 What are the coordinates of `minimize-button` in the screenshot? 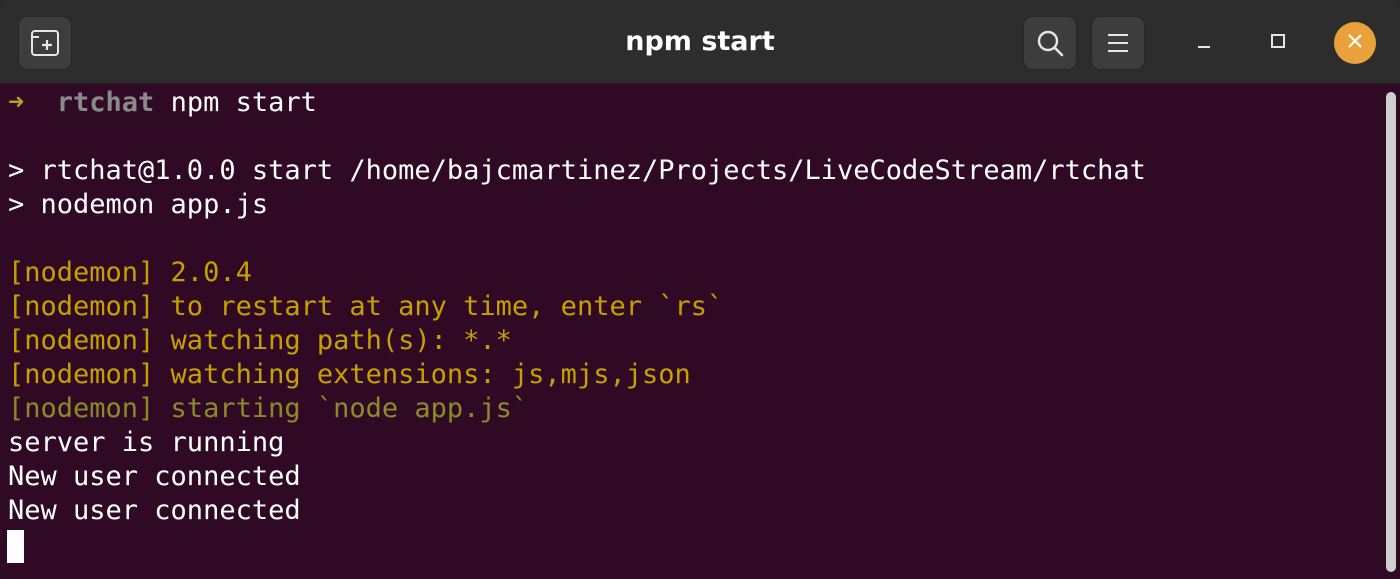 It's located at (1204, 43).